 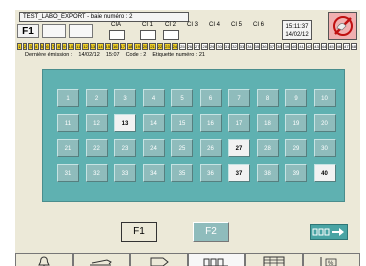 I want to click on slot-cell: 27, so click(x=239, y=148).